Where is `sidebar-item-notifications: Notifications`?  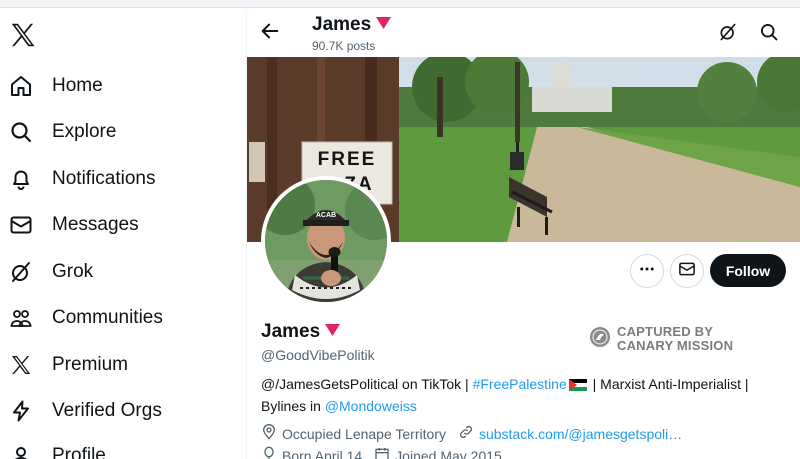 sidebar-item-notifications: Notifications is located at coordinates (82, 179).